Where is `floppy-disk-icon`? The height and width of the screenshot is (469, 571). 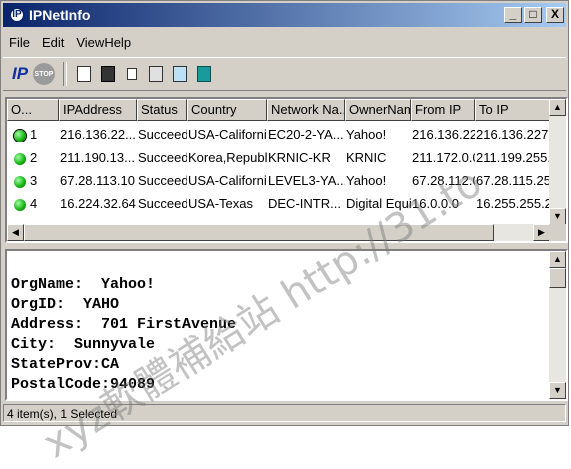
floppy-disk-icon is located at coordinates (108, 74).